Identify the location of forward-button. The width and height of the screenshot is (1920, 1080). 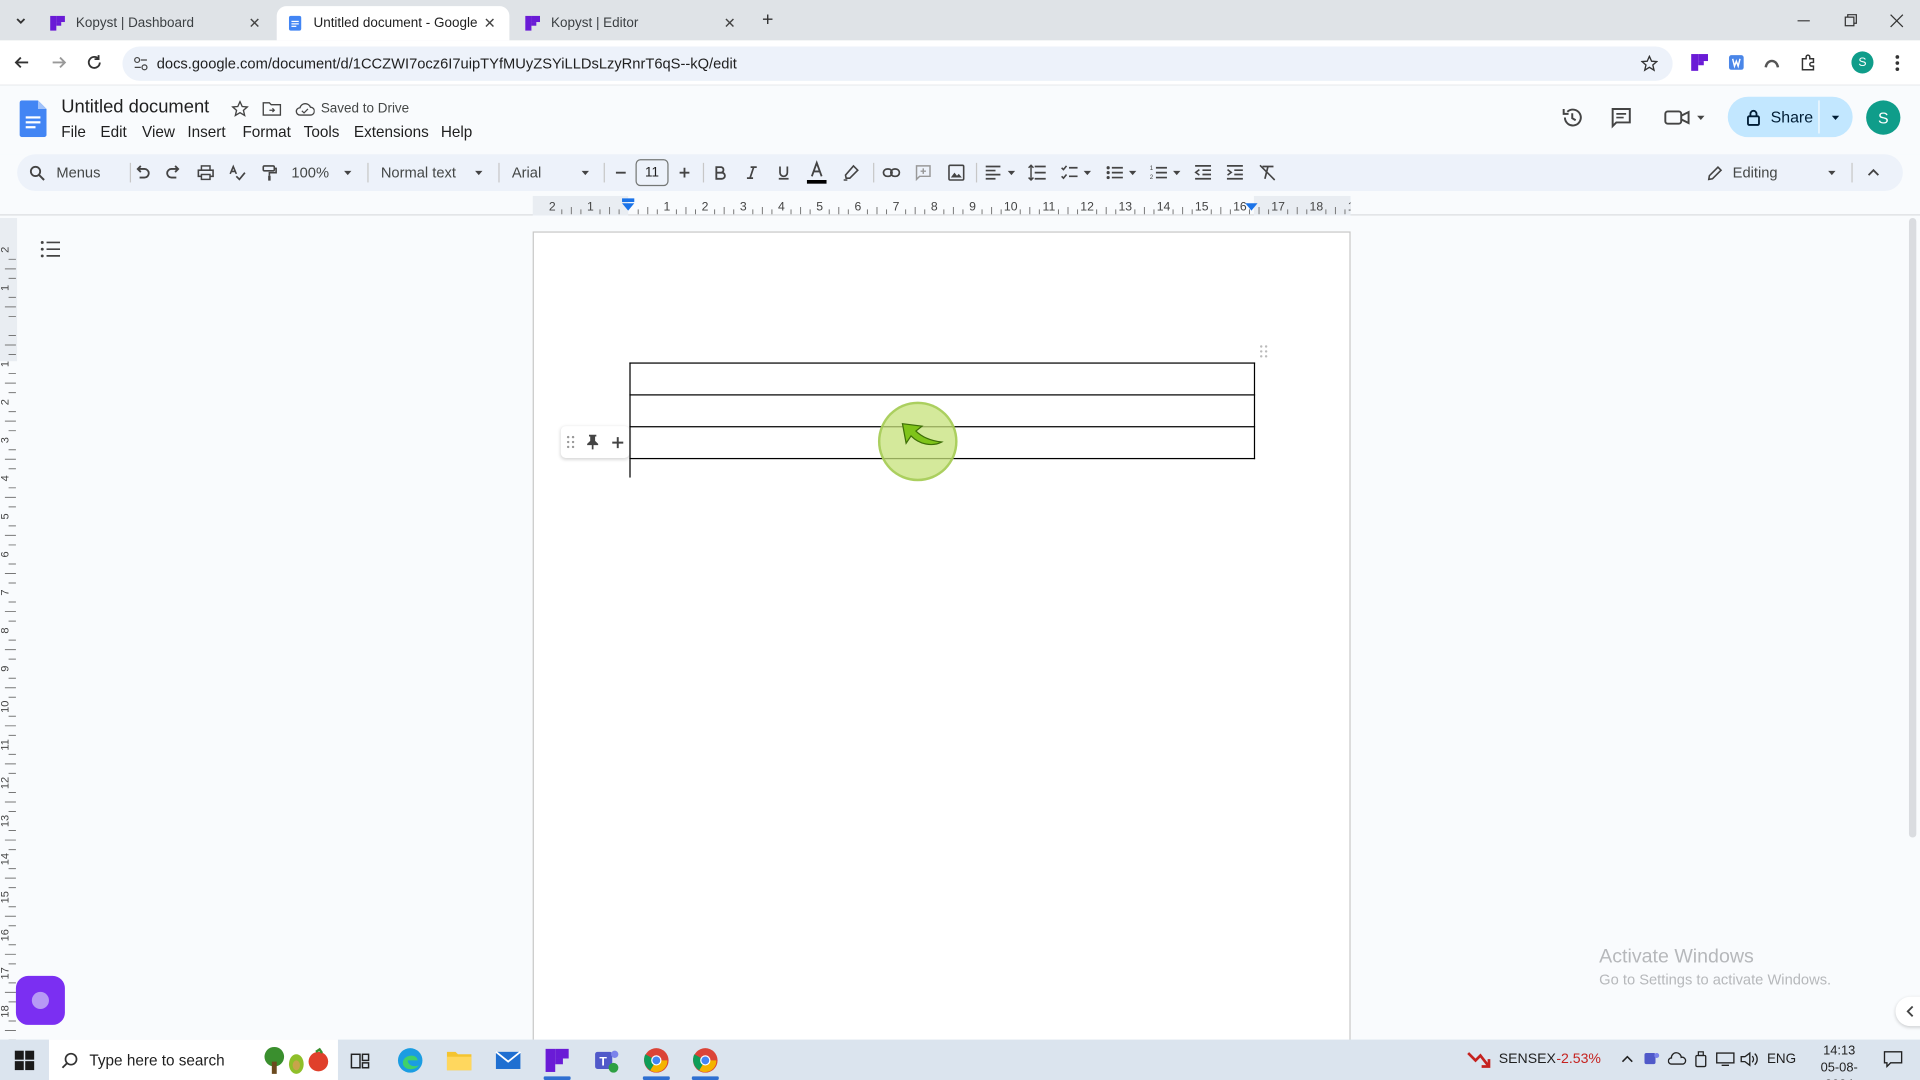
(59, 62).